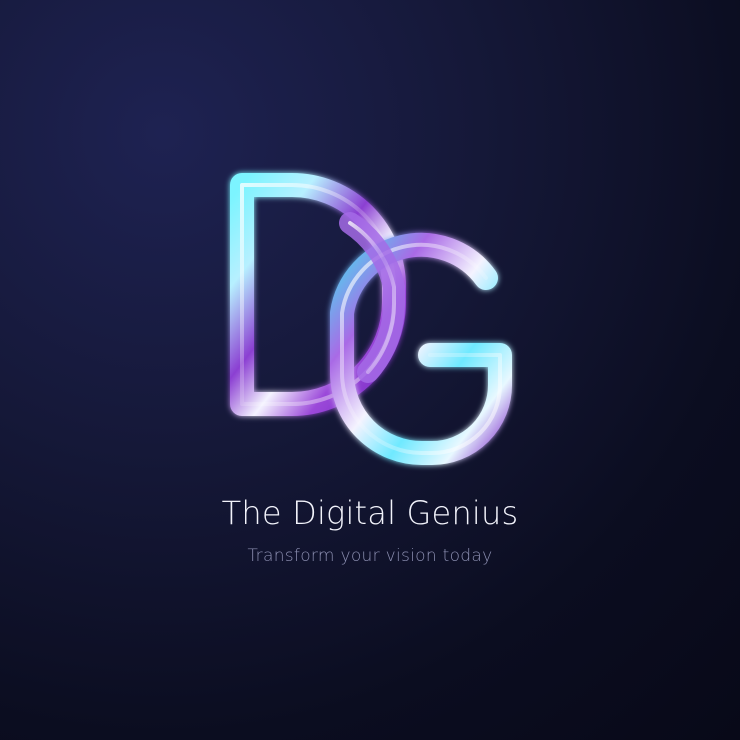 The height and width of the screenshot is (740, 740). I want to click on letter-g-shape, so click(421, 348).